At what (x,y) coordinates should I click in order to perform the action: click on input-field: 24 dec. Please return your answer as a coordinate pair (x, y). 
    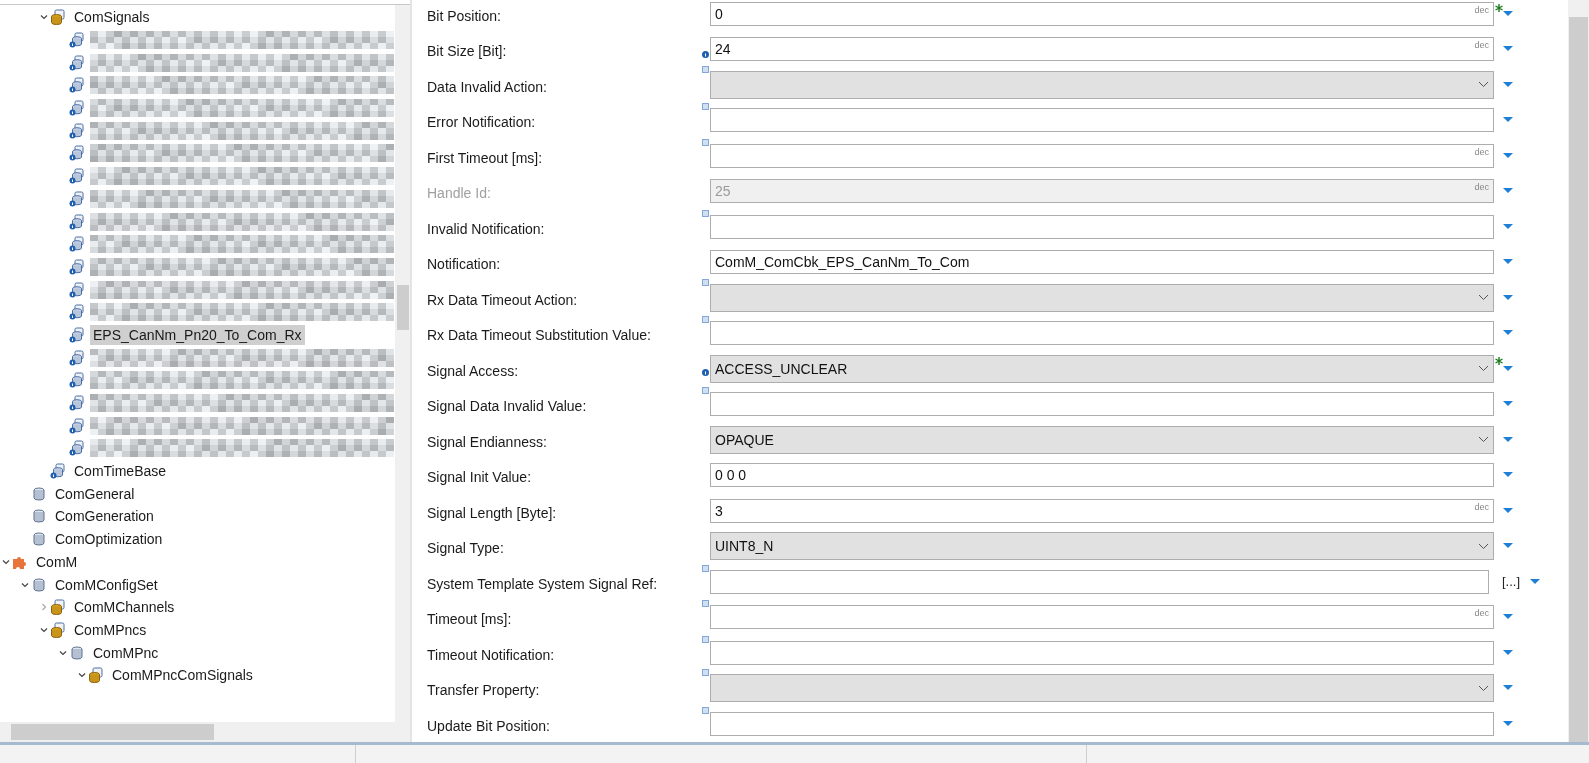
    Looking at the image, I should click on (1102, 49).